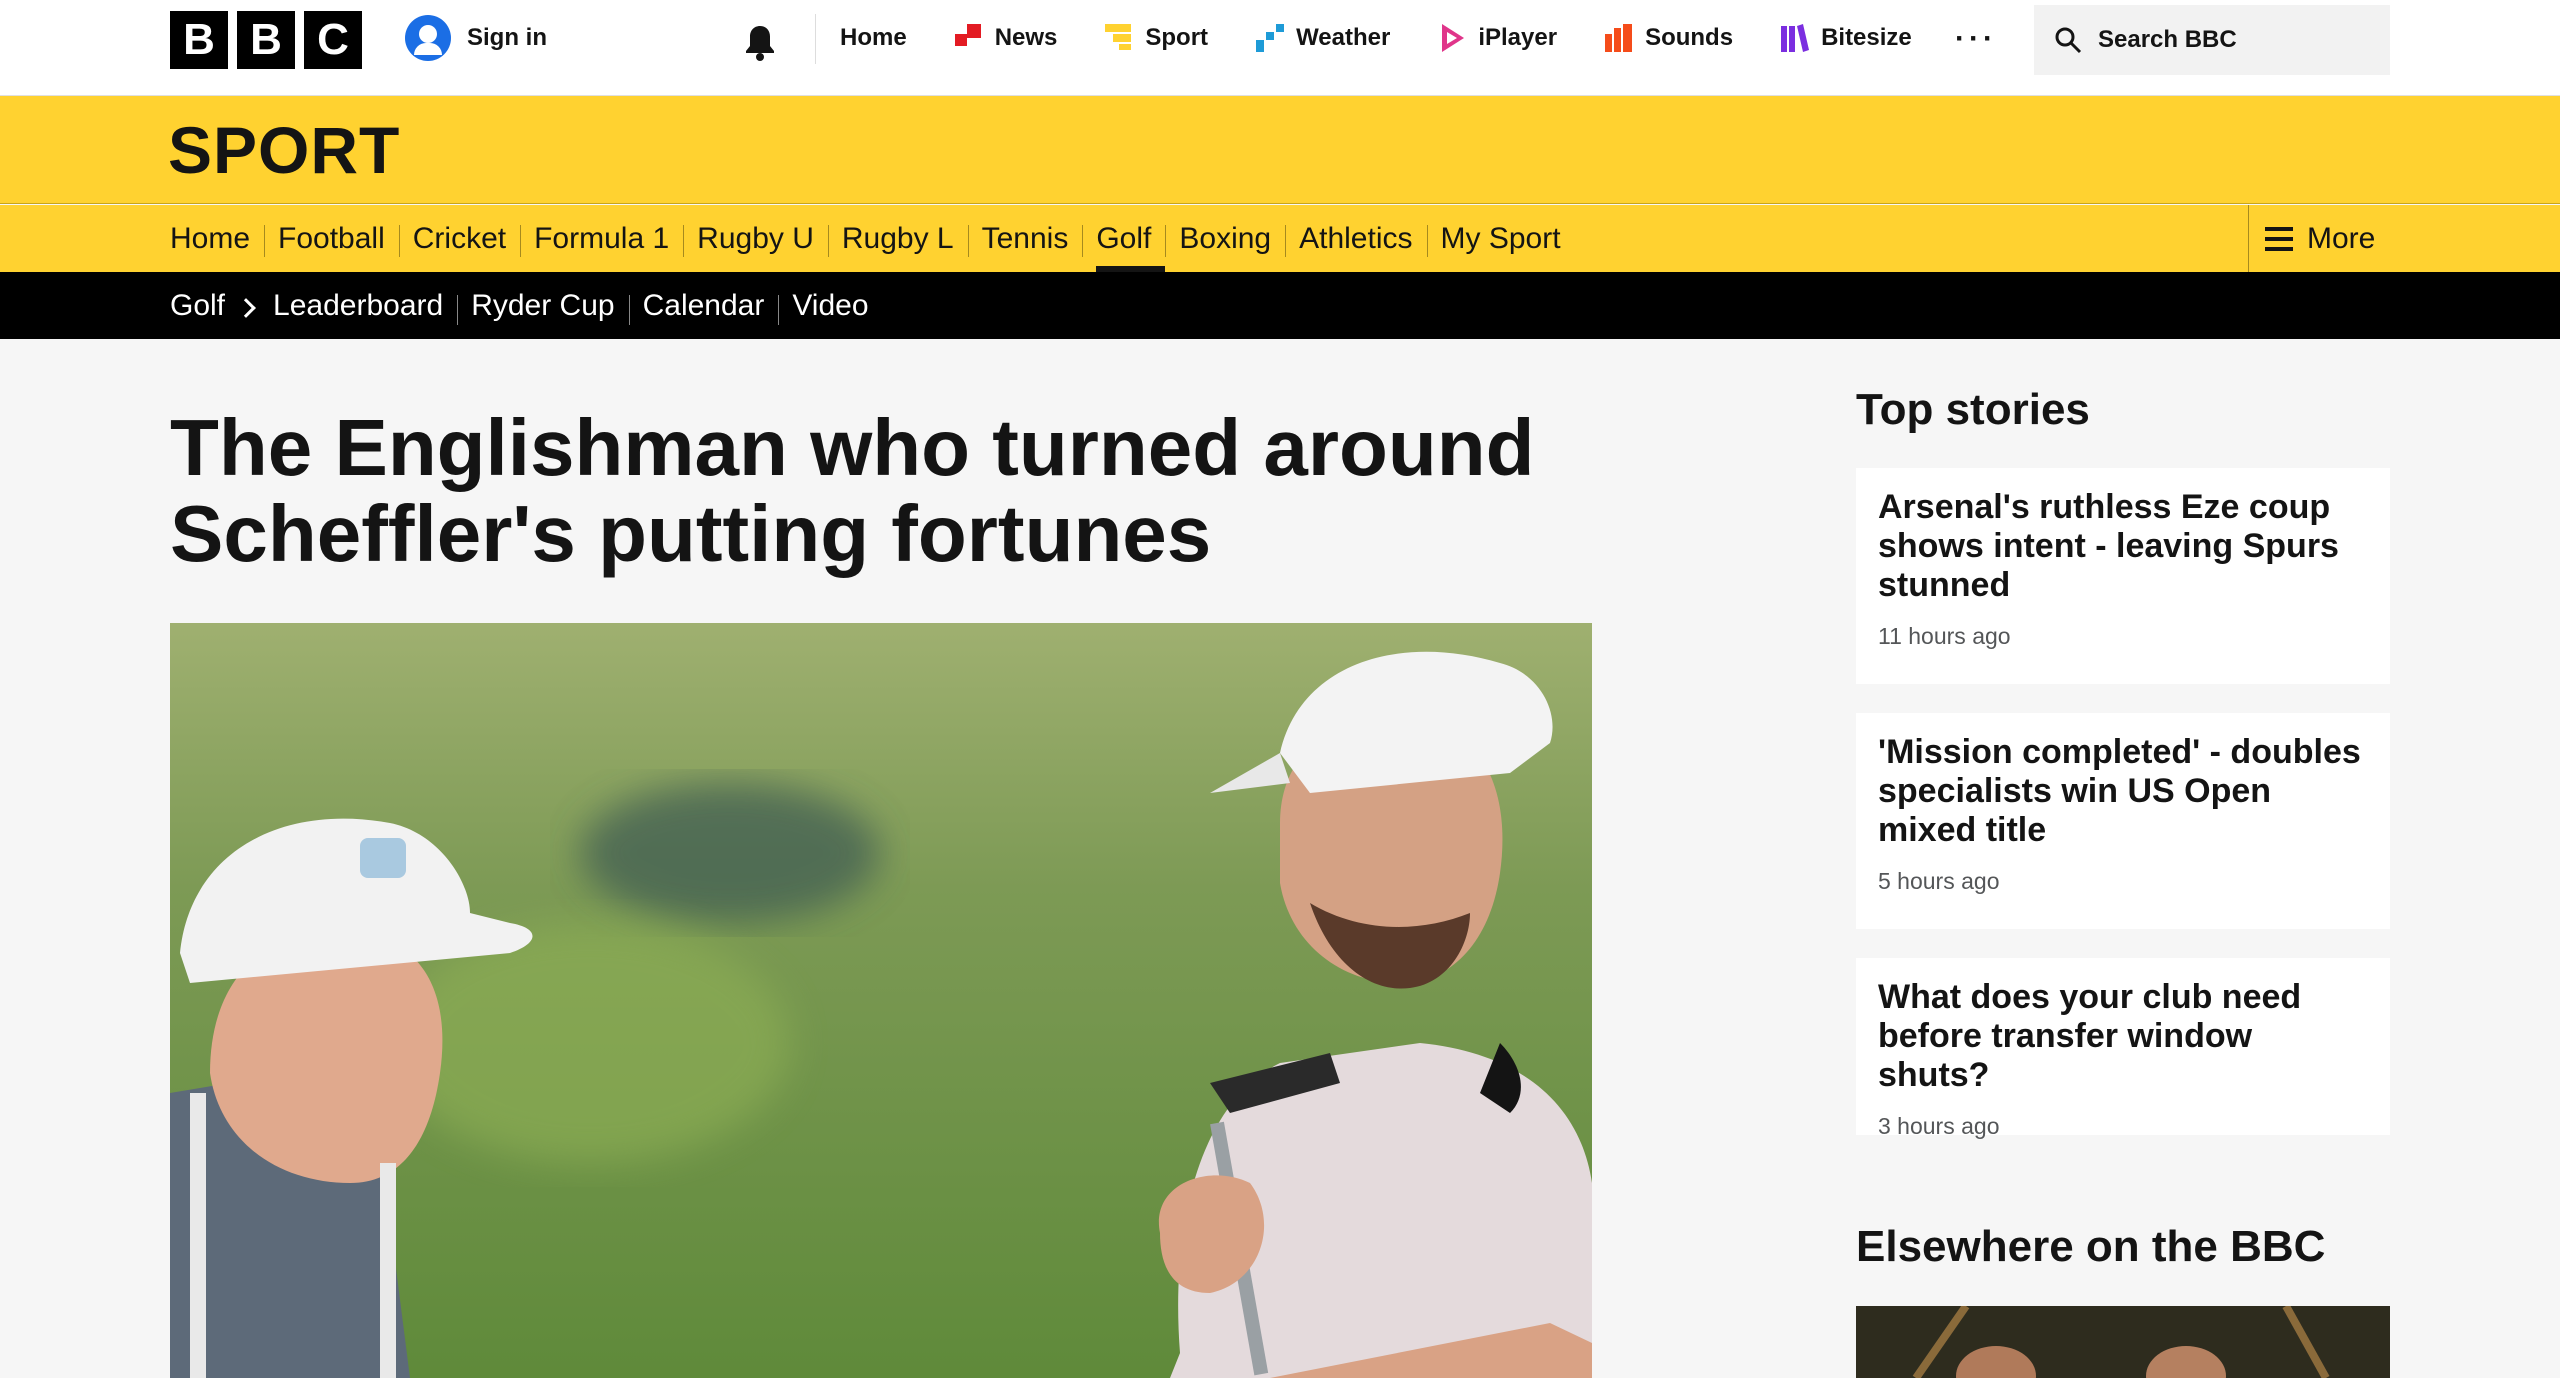 Image resolution: width=2560 pixels, height=1378 pixels. What do you see at coordinates (1944, 636) in the screenshot?
I see `top-story-timestamp: 11 hours ago` at bounding box center [1944, 636].